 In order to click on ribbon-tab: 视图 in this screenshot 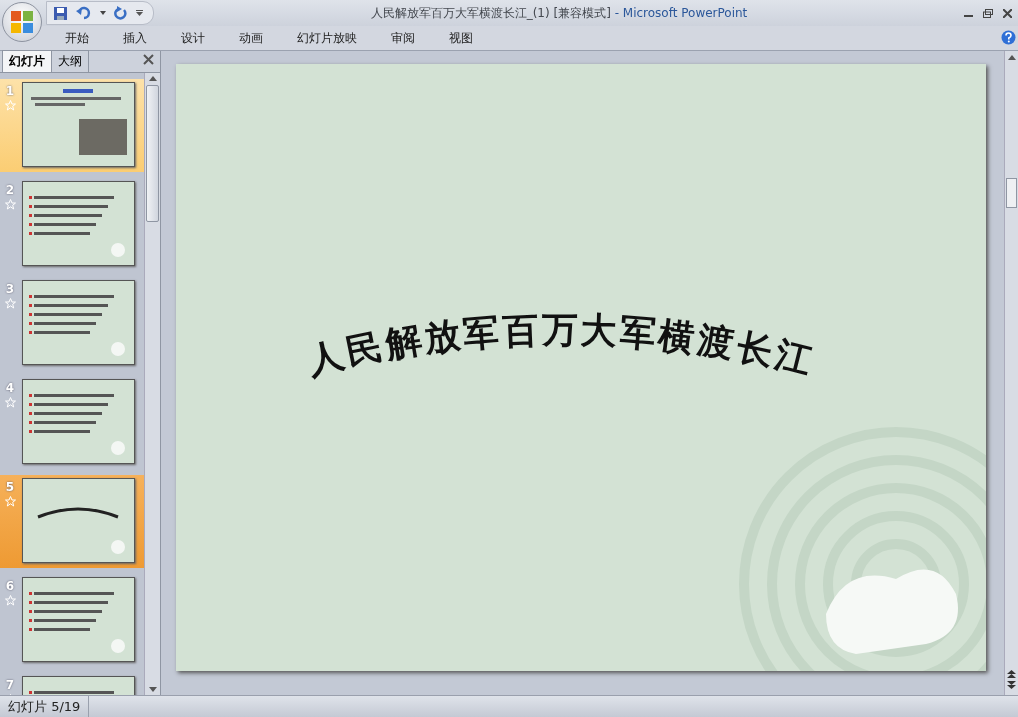, I will do `click(461, 38)`.